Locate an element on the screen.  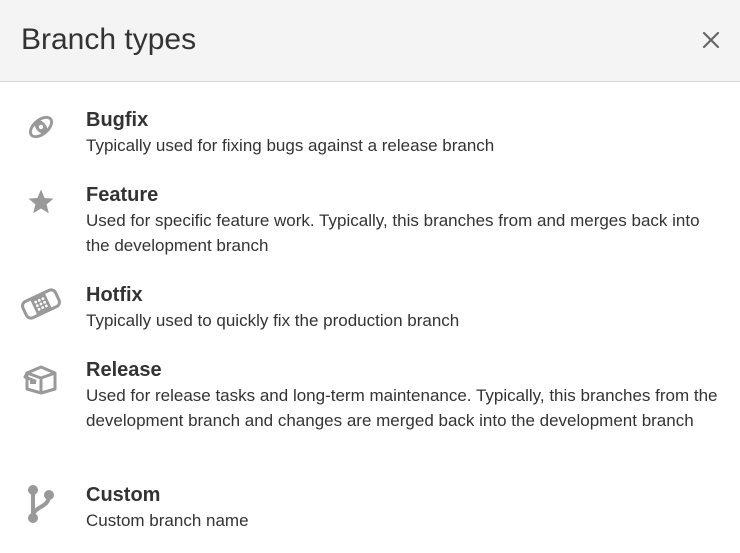
bug-icon is located at coordinates (41, 127).